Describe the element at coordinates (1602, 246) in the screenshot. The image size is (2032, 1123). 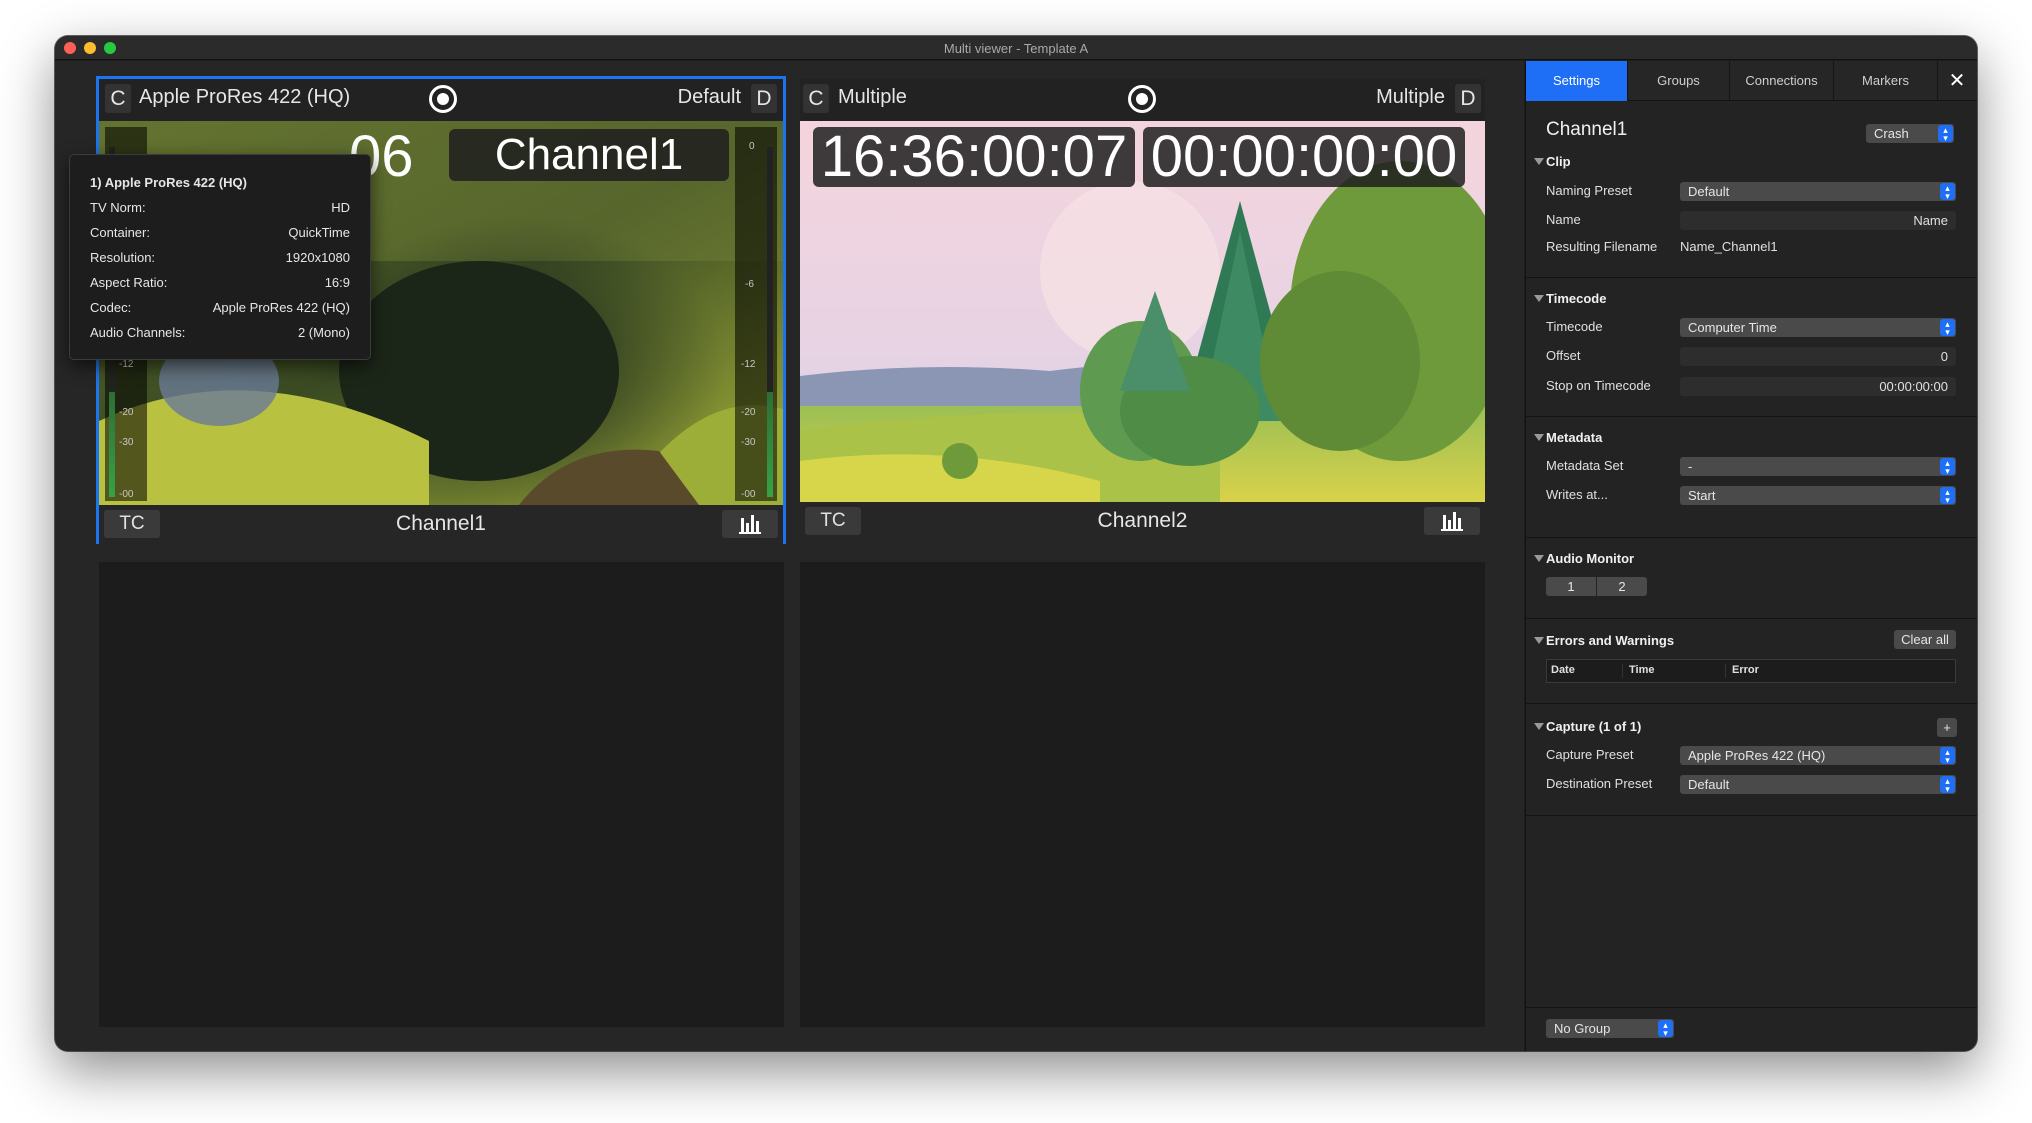
I see `resulting-filename-label: Resulting Filename` at that location.